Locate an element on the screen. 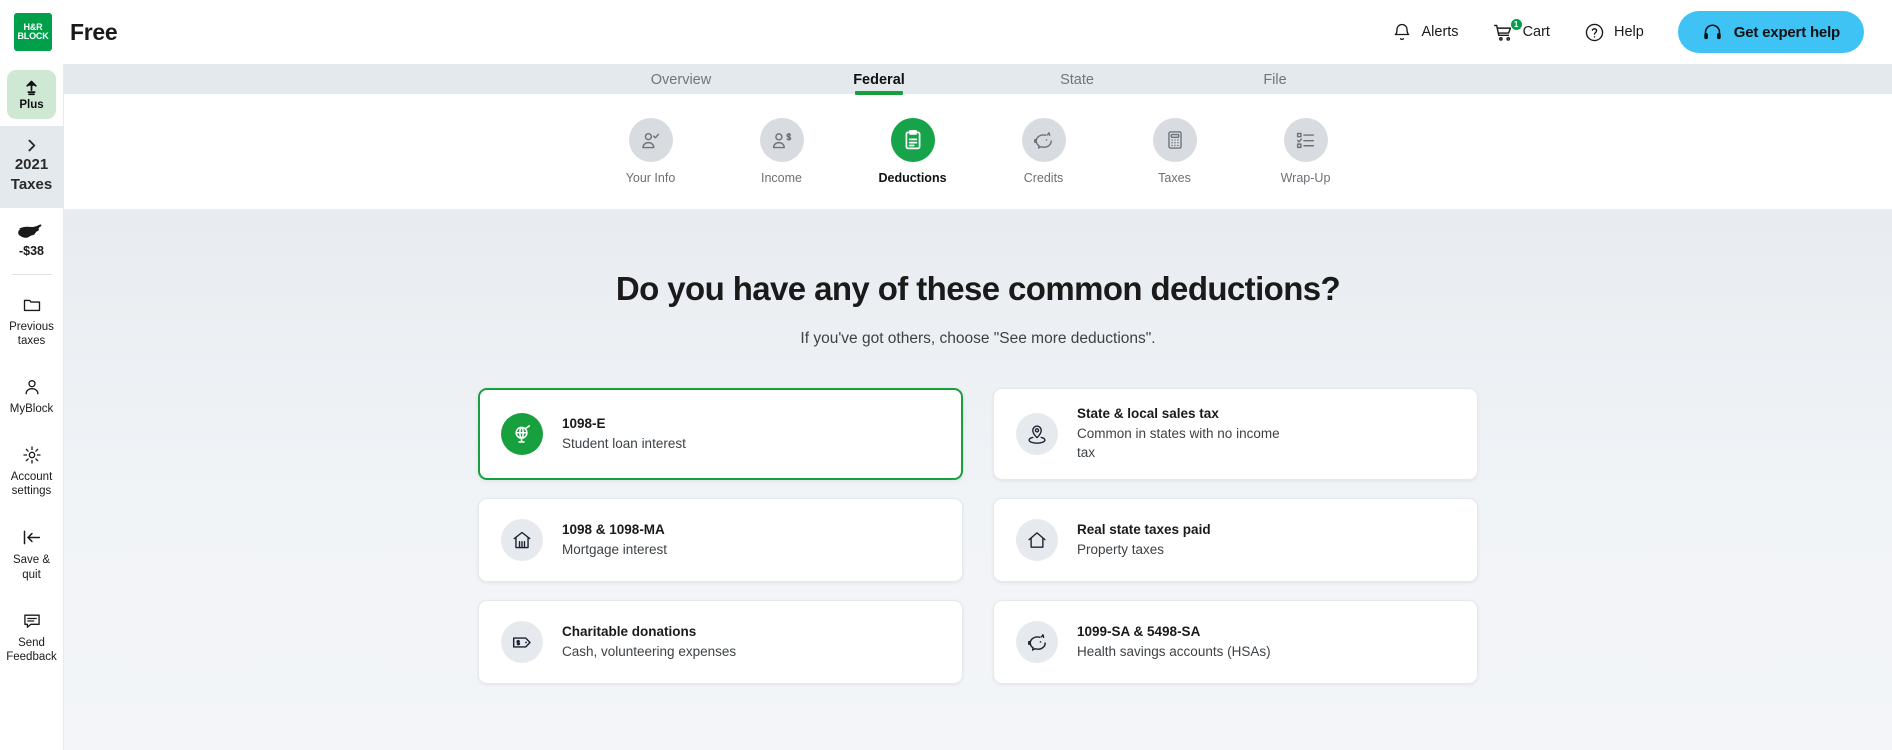 The image size is (1892, 750). sidebar-label-save-quit-2: quit is located at coordinates (31, 574).